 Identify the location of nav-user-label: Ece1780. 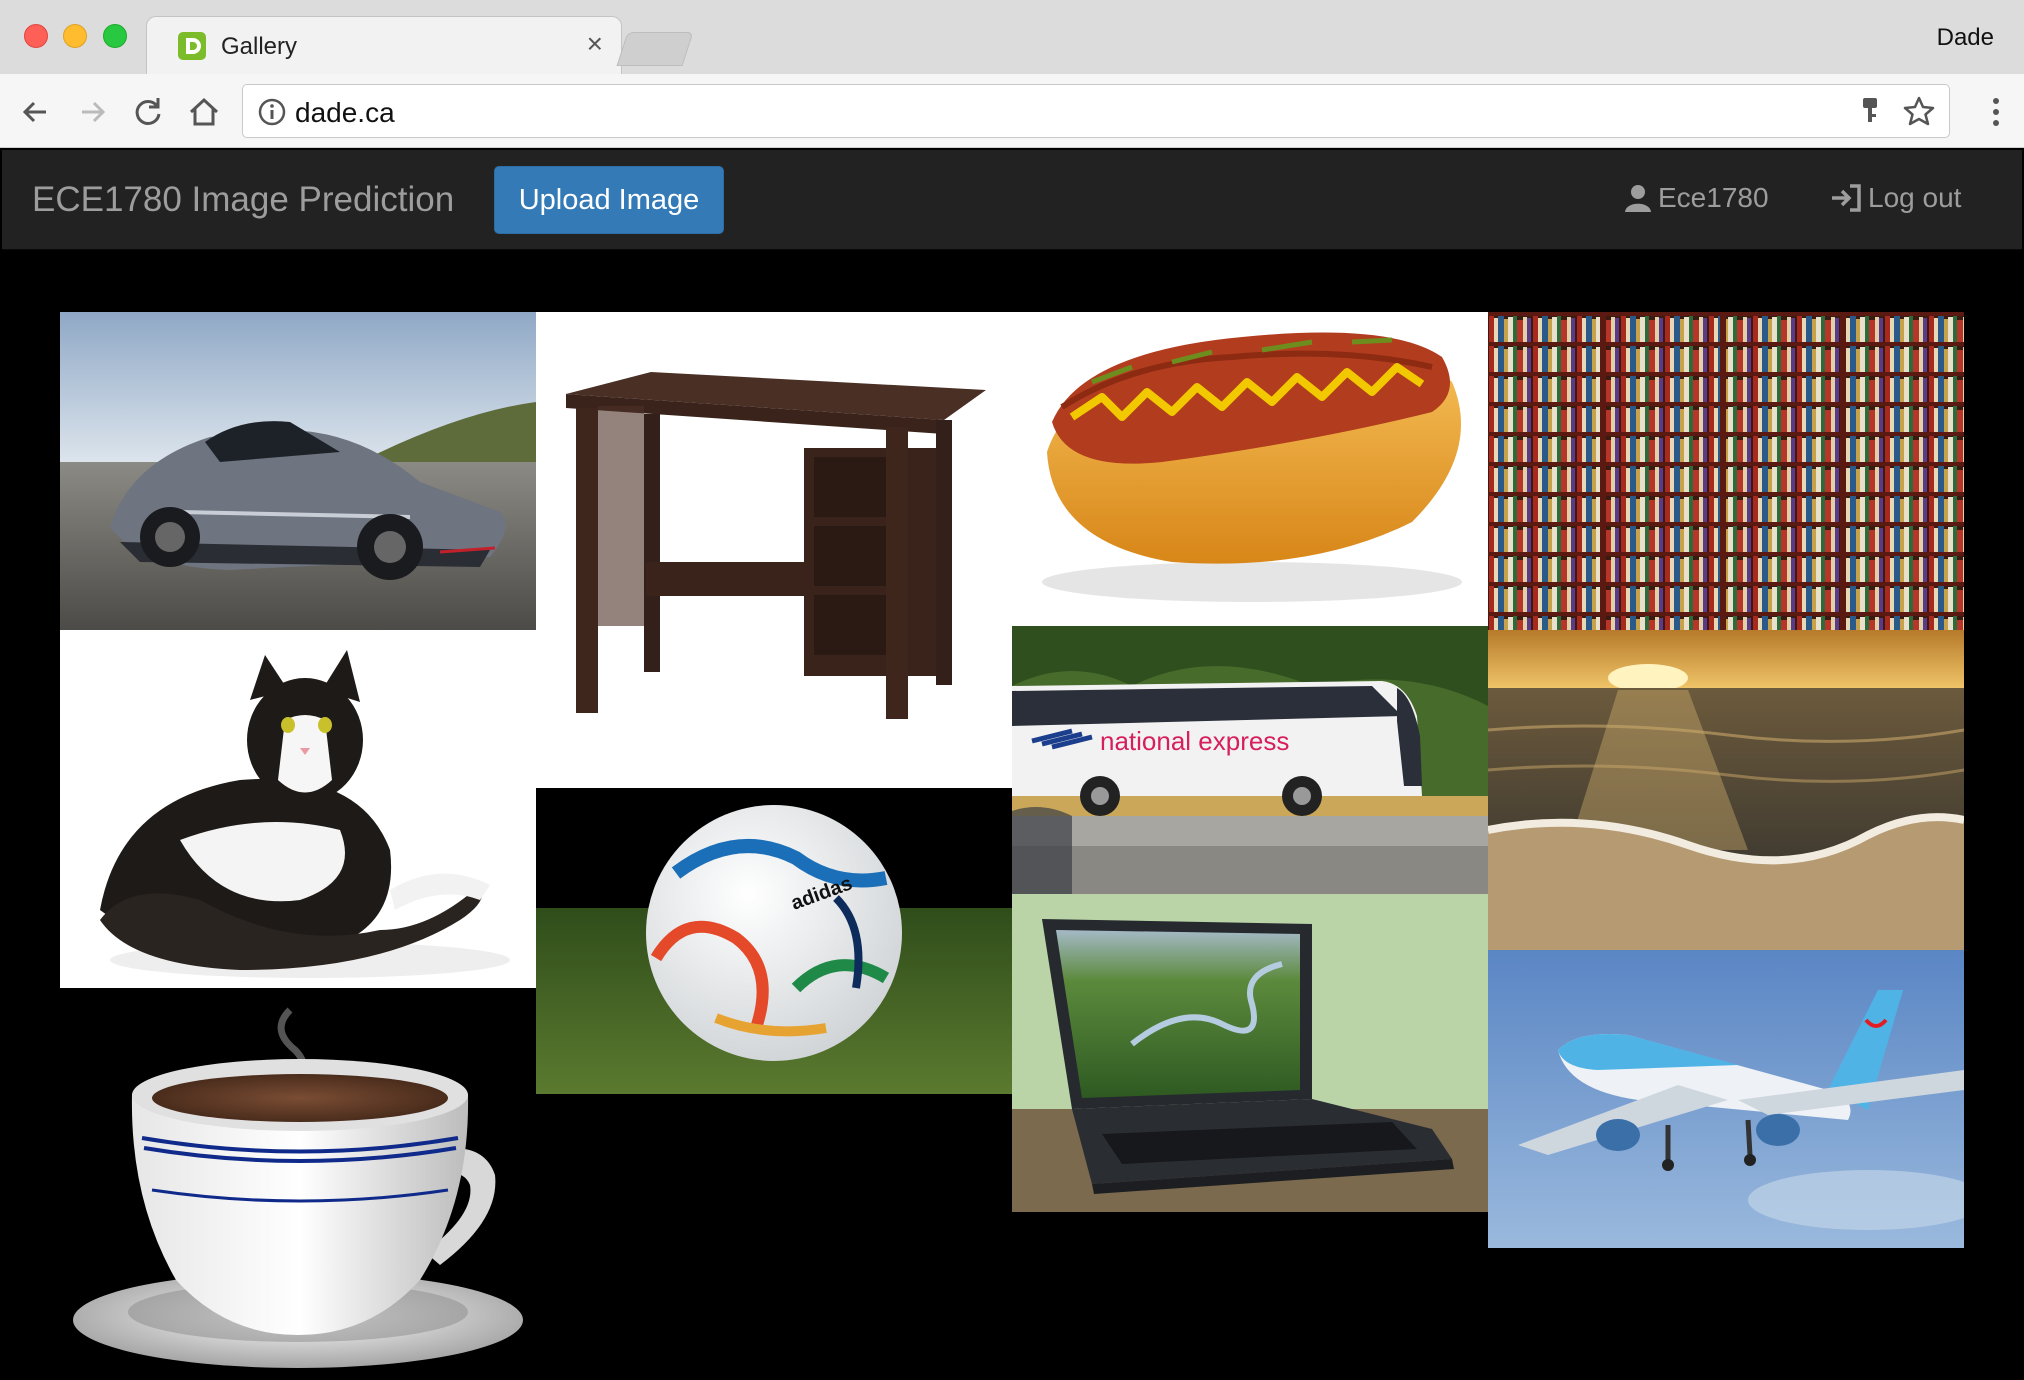
(1713, 197).